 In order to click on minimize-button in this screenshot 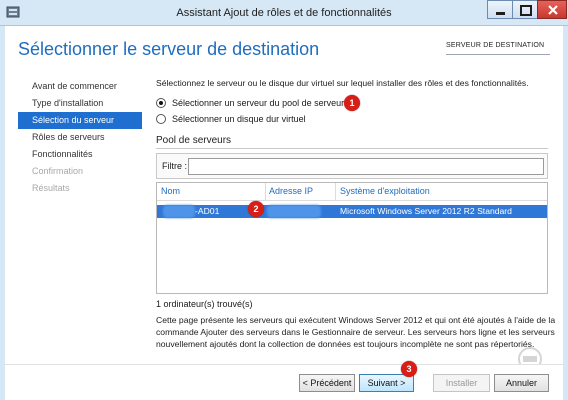, I will do `click(500, 9)`.